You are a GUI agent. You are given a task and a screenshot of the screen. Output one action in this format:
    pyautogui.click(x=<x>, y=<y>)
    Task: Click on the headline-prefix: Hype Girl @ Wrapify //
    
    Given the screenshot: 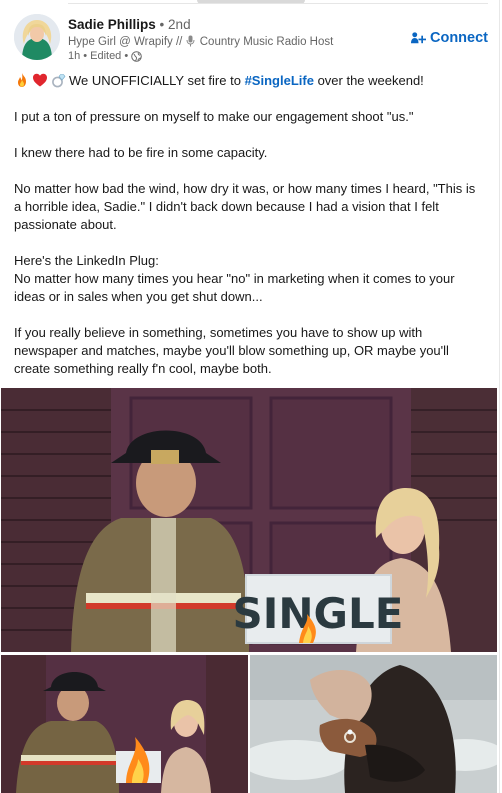 What is the action you would take?
    pyautogui.click(x=125, y=42)
    